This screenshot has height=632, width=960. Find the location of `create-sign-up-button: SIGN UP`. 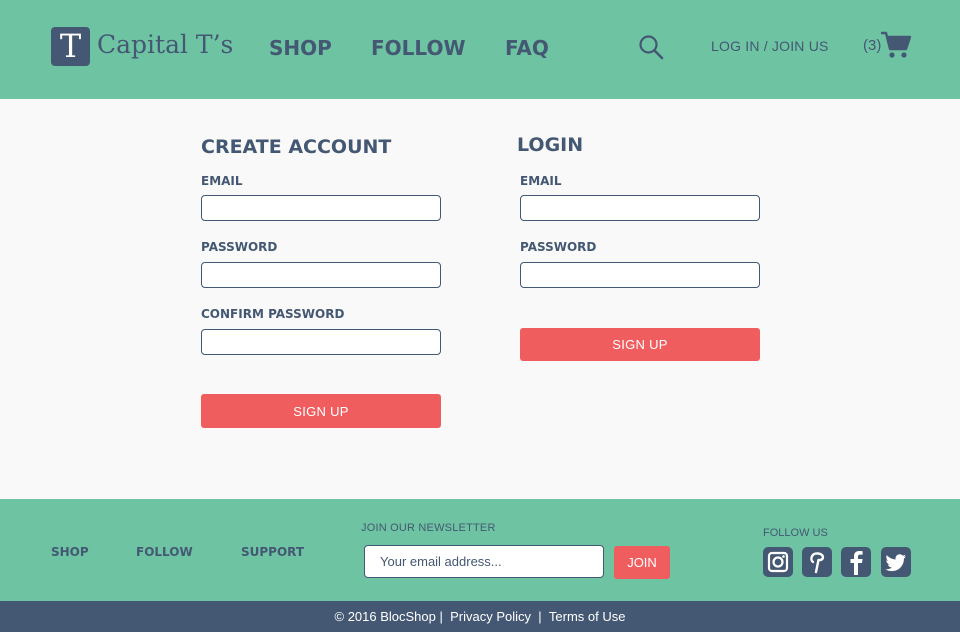

create-sign-up-button: SIGN UP is located at coordinates (321, 411).